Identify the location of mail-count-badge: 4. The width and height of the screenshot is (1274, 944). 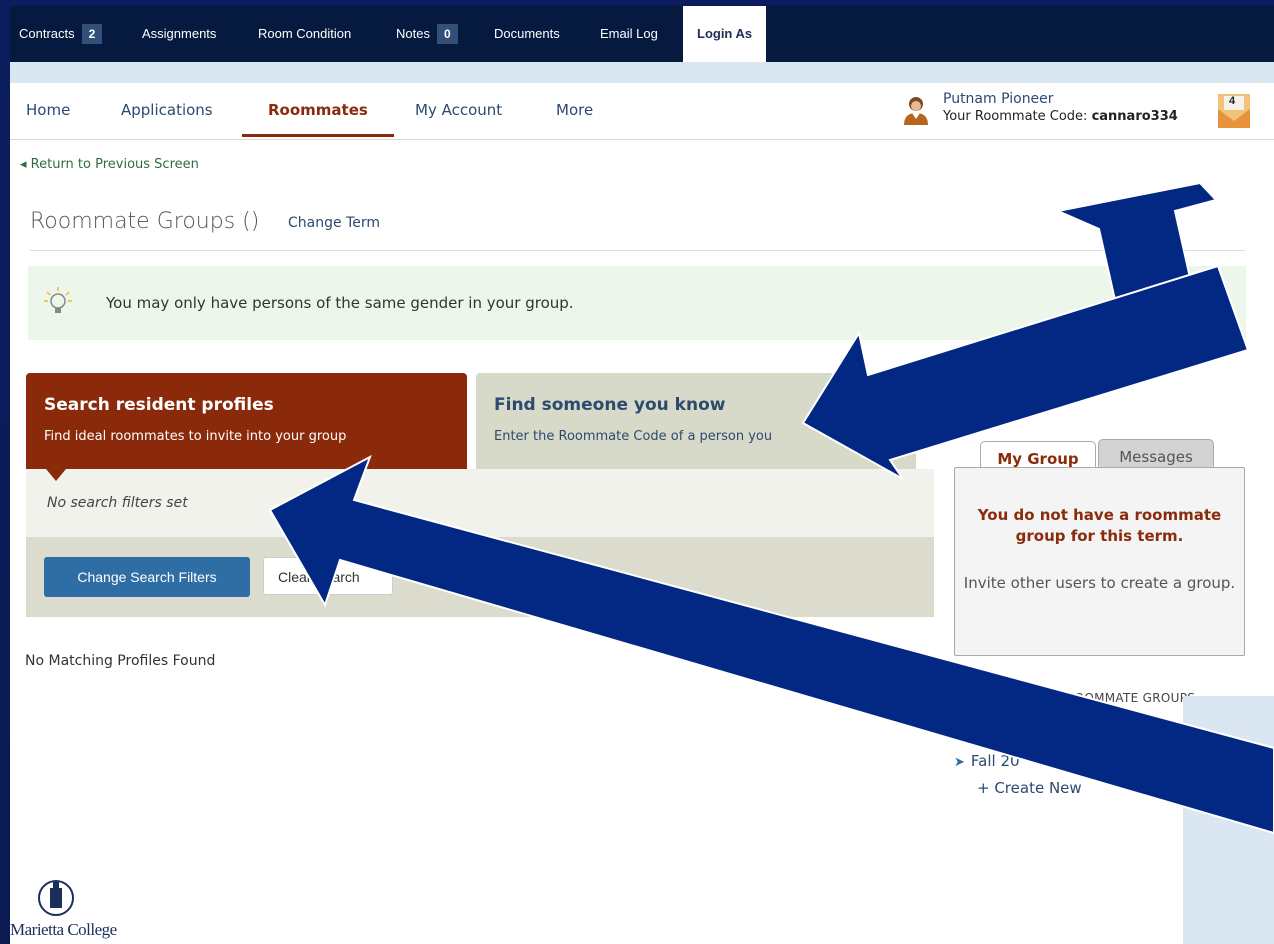
(1232, 101).